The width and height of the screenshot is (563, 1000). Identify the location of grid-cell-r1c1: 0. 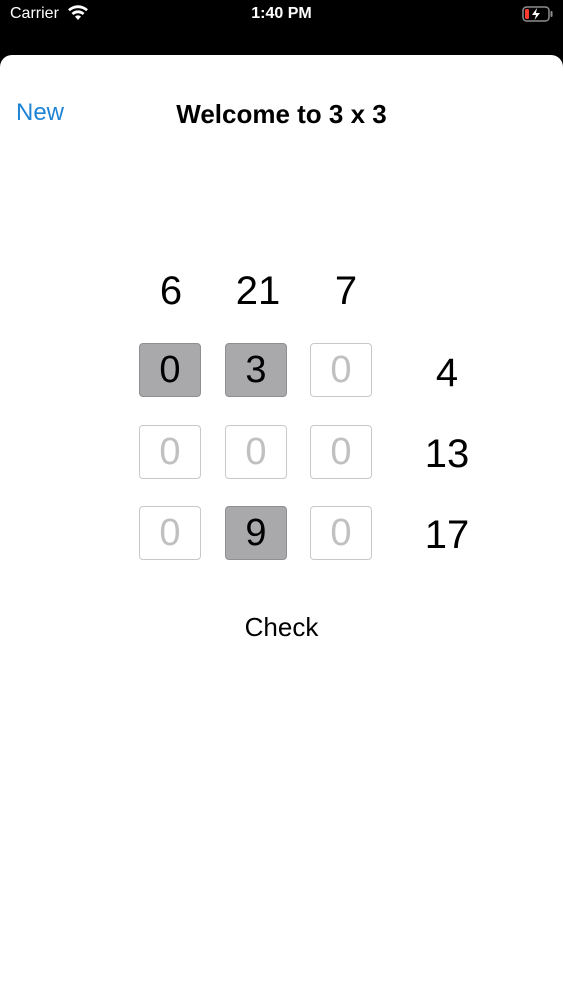
(170, 370).